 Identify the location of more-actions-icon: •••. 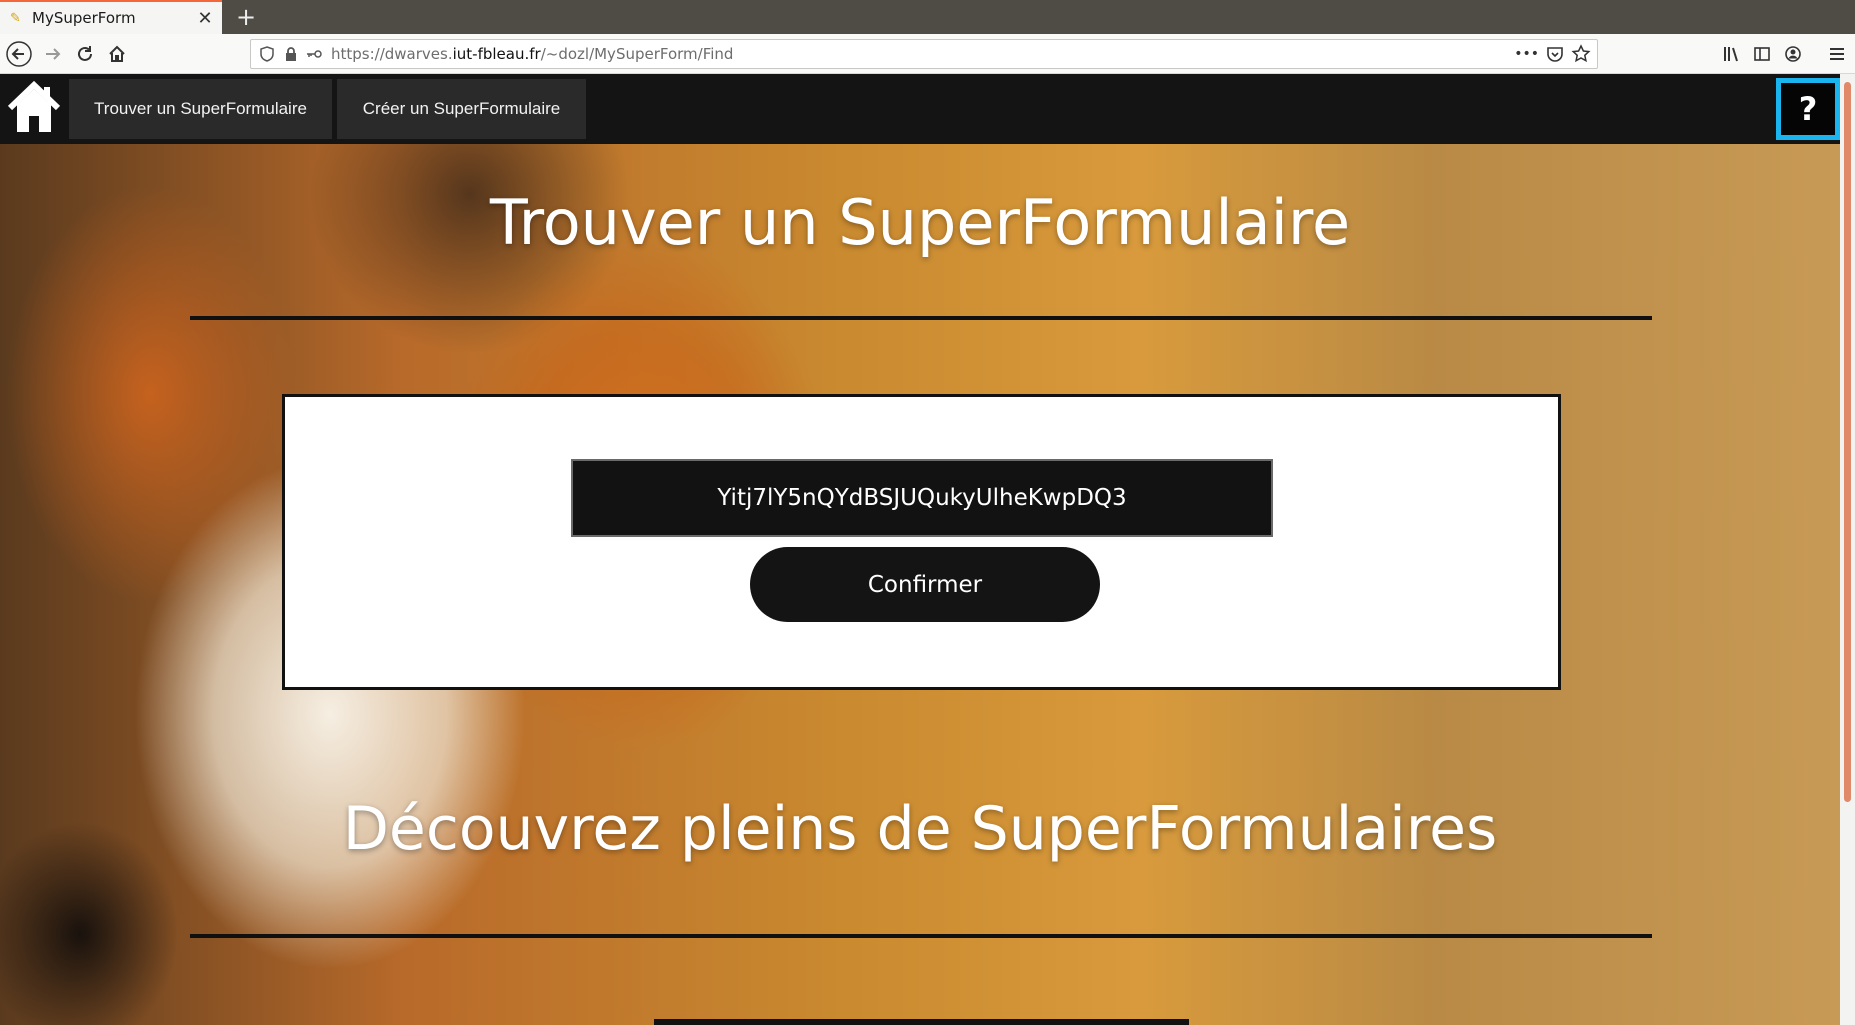
(1526, 54).